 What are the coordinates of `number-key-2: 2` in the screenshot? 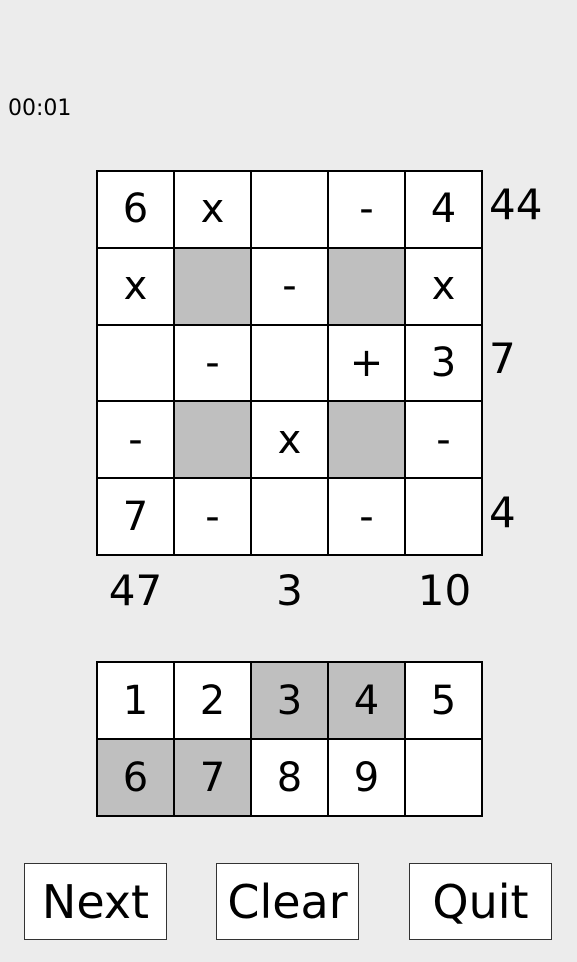 It's located at (212, 700).